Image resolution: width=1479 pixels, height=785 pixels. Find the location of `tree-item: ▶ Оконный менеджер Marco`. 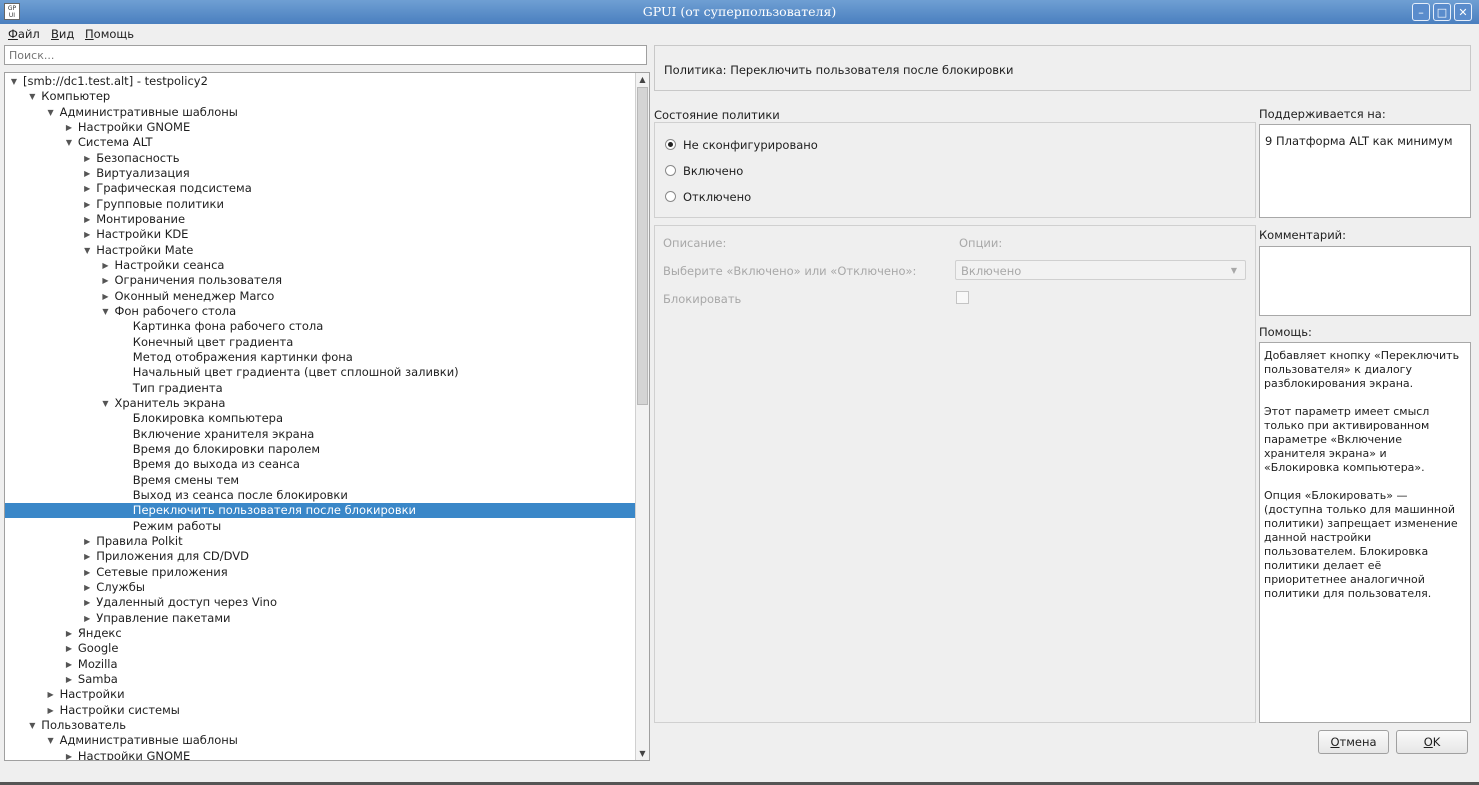

tree-item: ▶ Оконный менеджер Marco is located at coordinates (321, 296).